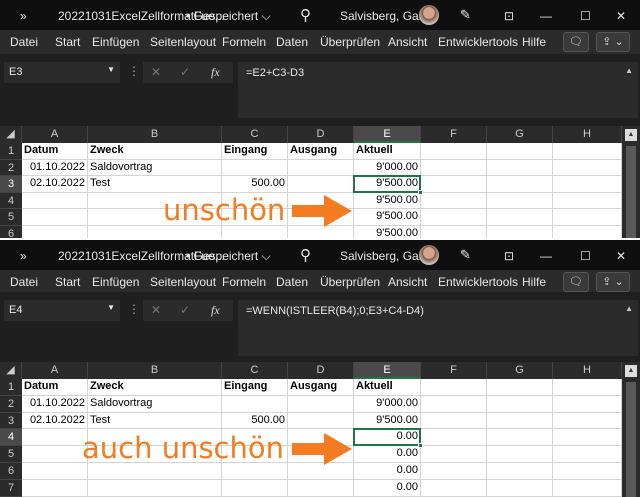 This screenshot has width=640, height=497. I want to click on cell-h3, so click(587, 184).